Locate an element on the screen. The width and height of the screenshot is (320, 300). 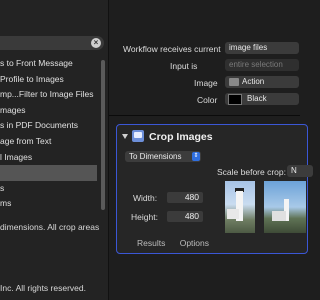
scale-popup: N is located at coordinates (300, 171).